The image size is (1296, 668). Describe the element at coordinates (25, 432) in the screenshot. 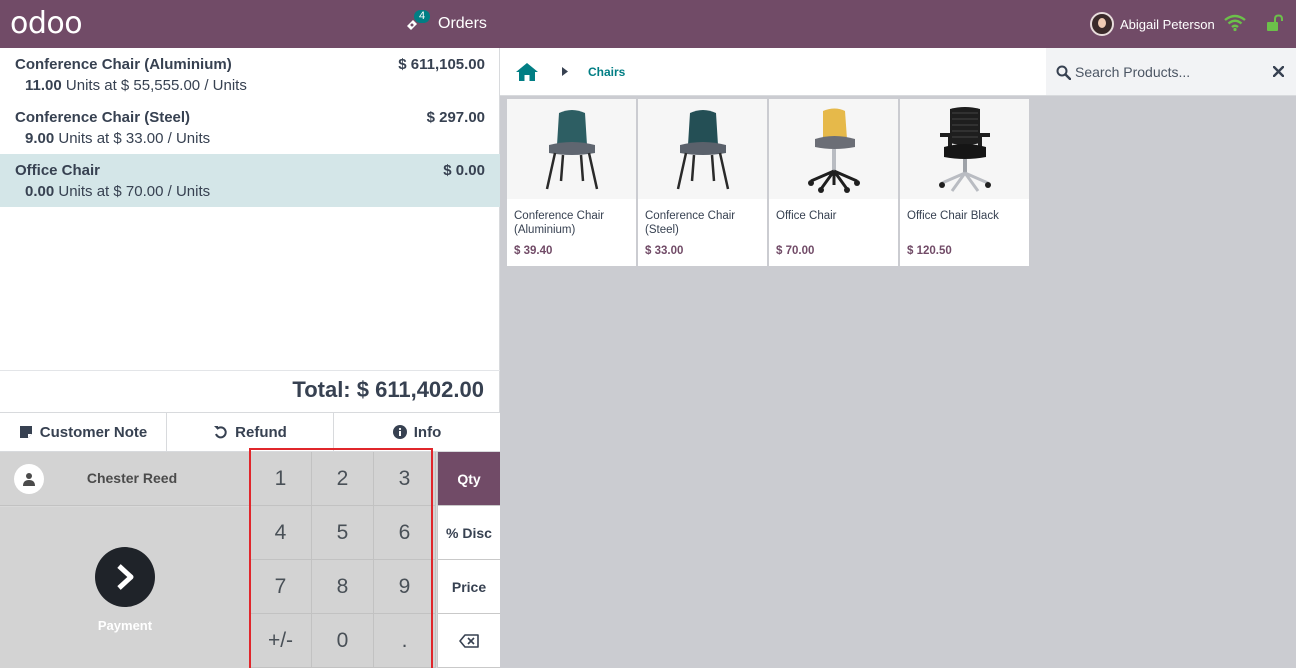

I see `note-icon` at that location.